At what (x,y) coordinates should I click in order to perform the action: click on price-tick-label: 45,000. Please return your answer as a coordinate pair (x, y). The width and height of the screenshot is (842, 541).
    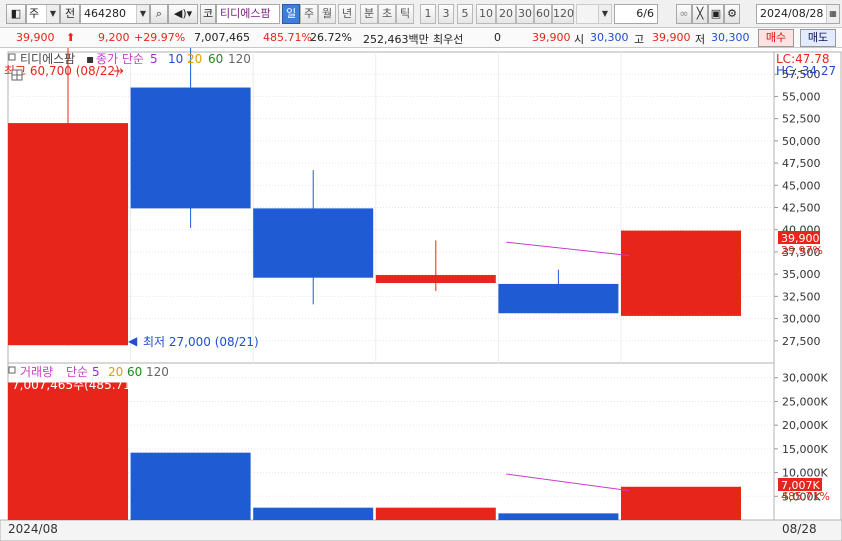
    Looking at the image, I should click on (801, 185).